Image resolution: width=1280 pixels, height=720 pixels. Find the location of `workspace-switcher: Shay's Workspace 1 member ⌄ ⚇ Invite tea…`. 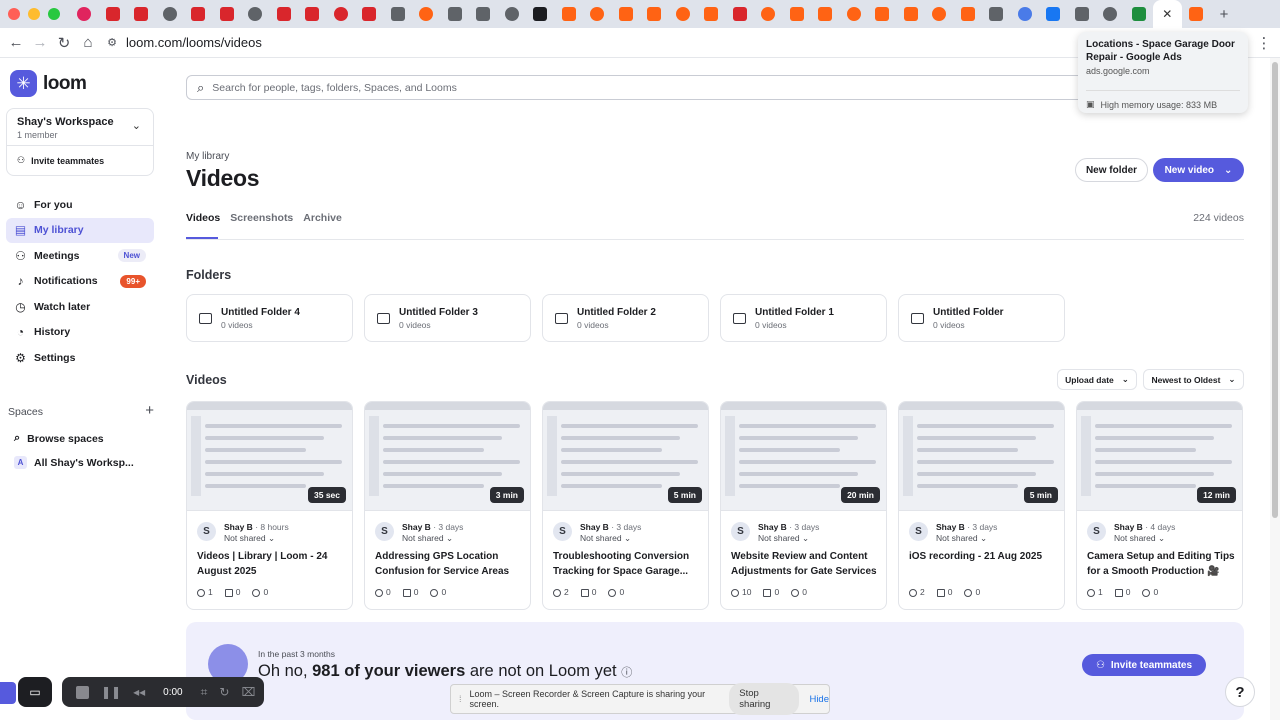

workspace-switcher: Shay's Workspace 1 member ⌄ ⚇ Invite tea… is located at coordinates (80, 142).